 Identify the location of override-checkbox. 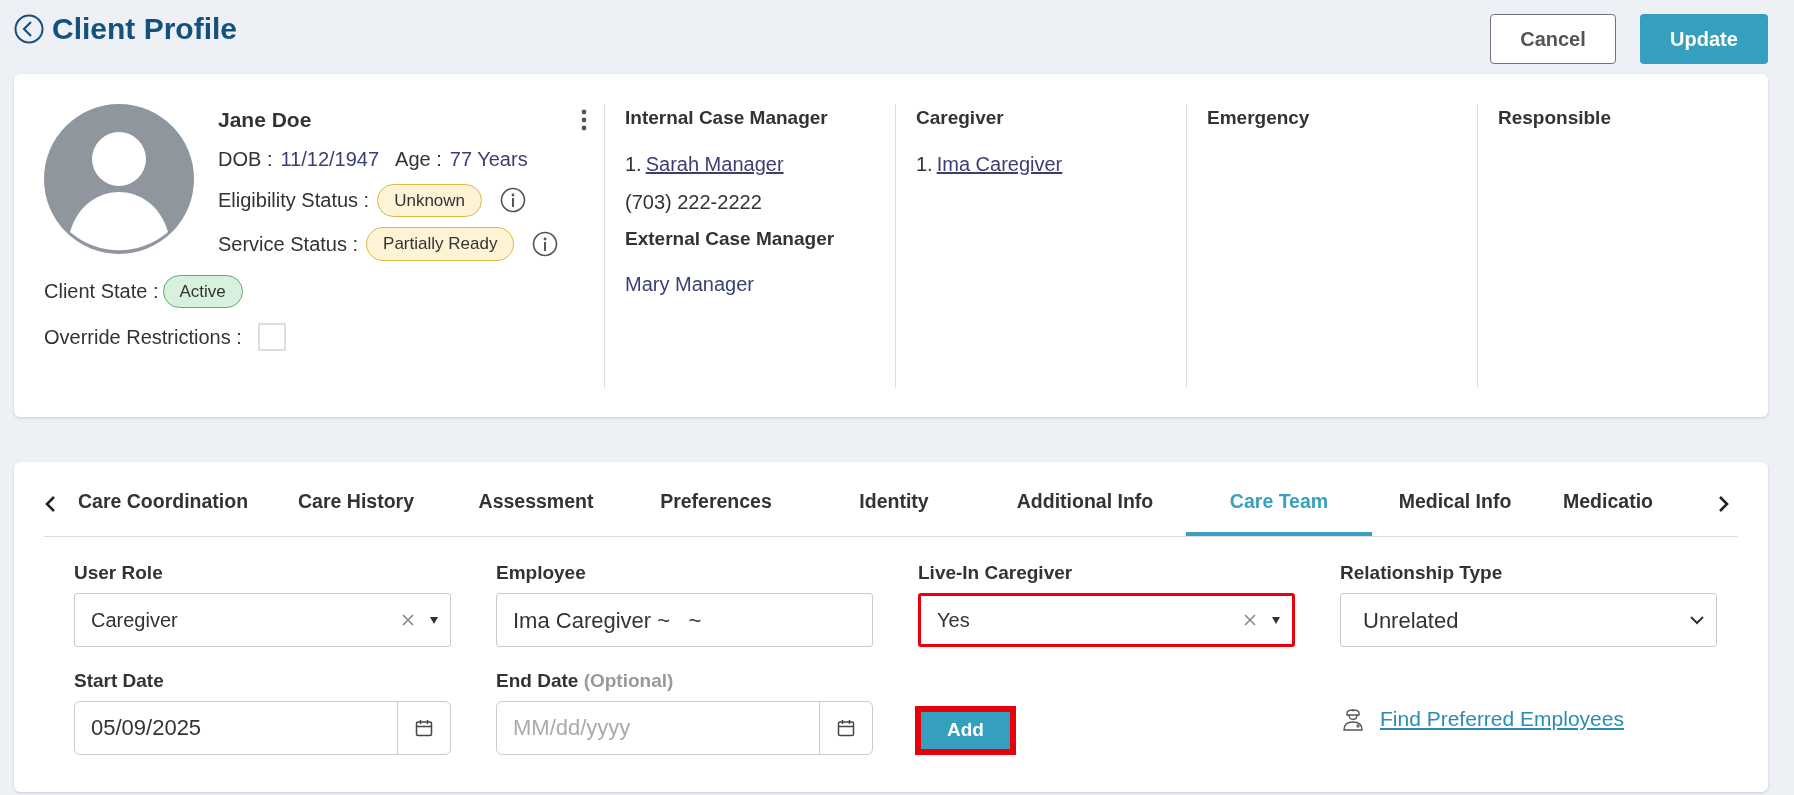
(271, 337).